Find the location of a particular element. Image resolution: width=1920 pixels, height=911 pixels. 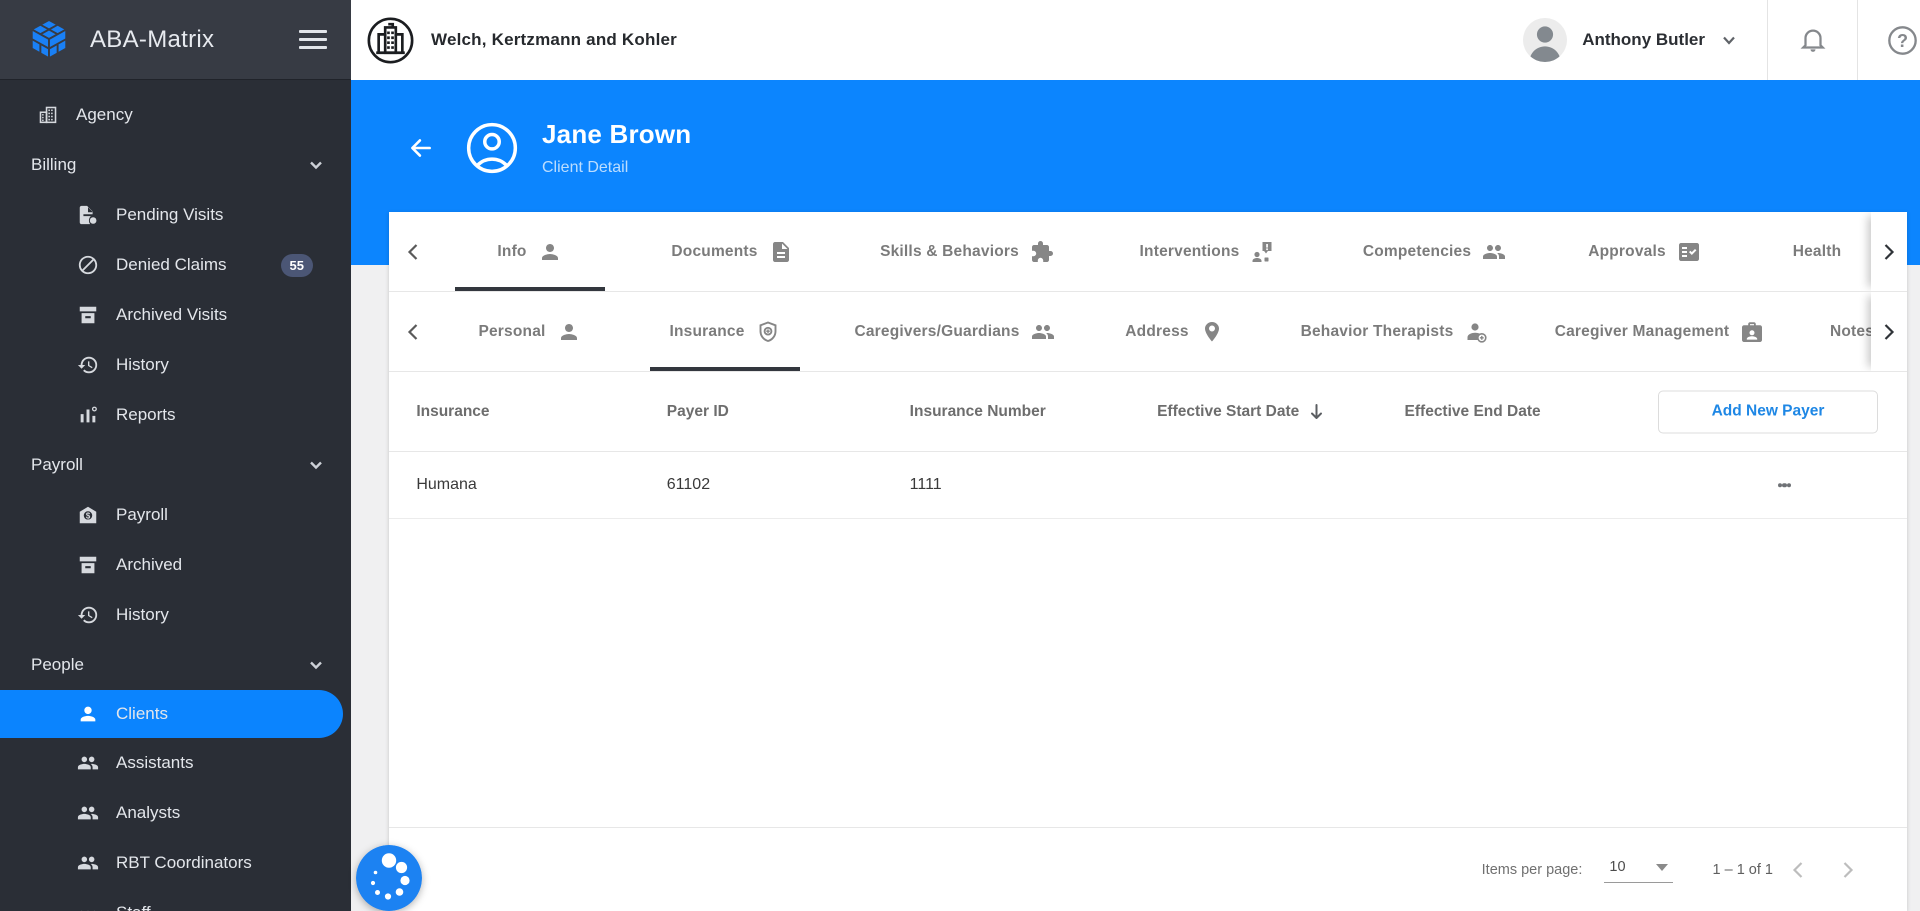

notifications-button is located at coordinates (1812, 40).